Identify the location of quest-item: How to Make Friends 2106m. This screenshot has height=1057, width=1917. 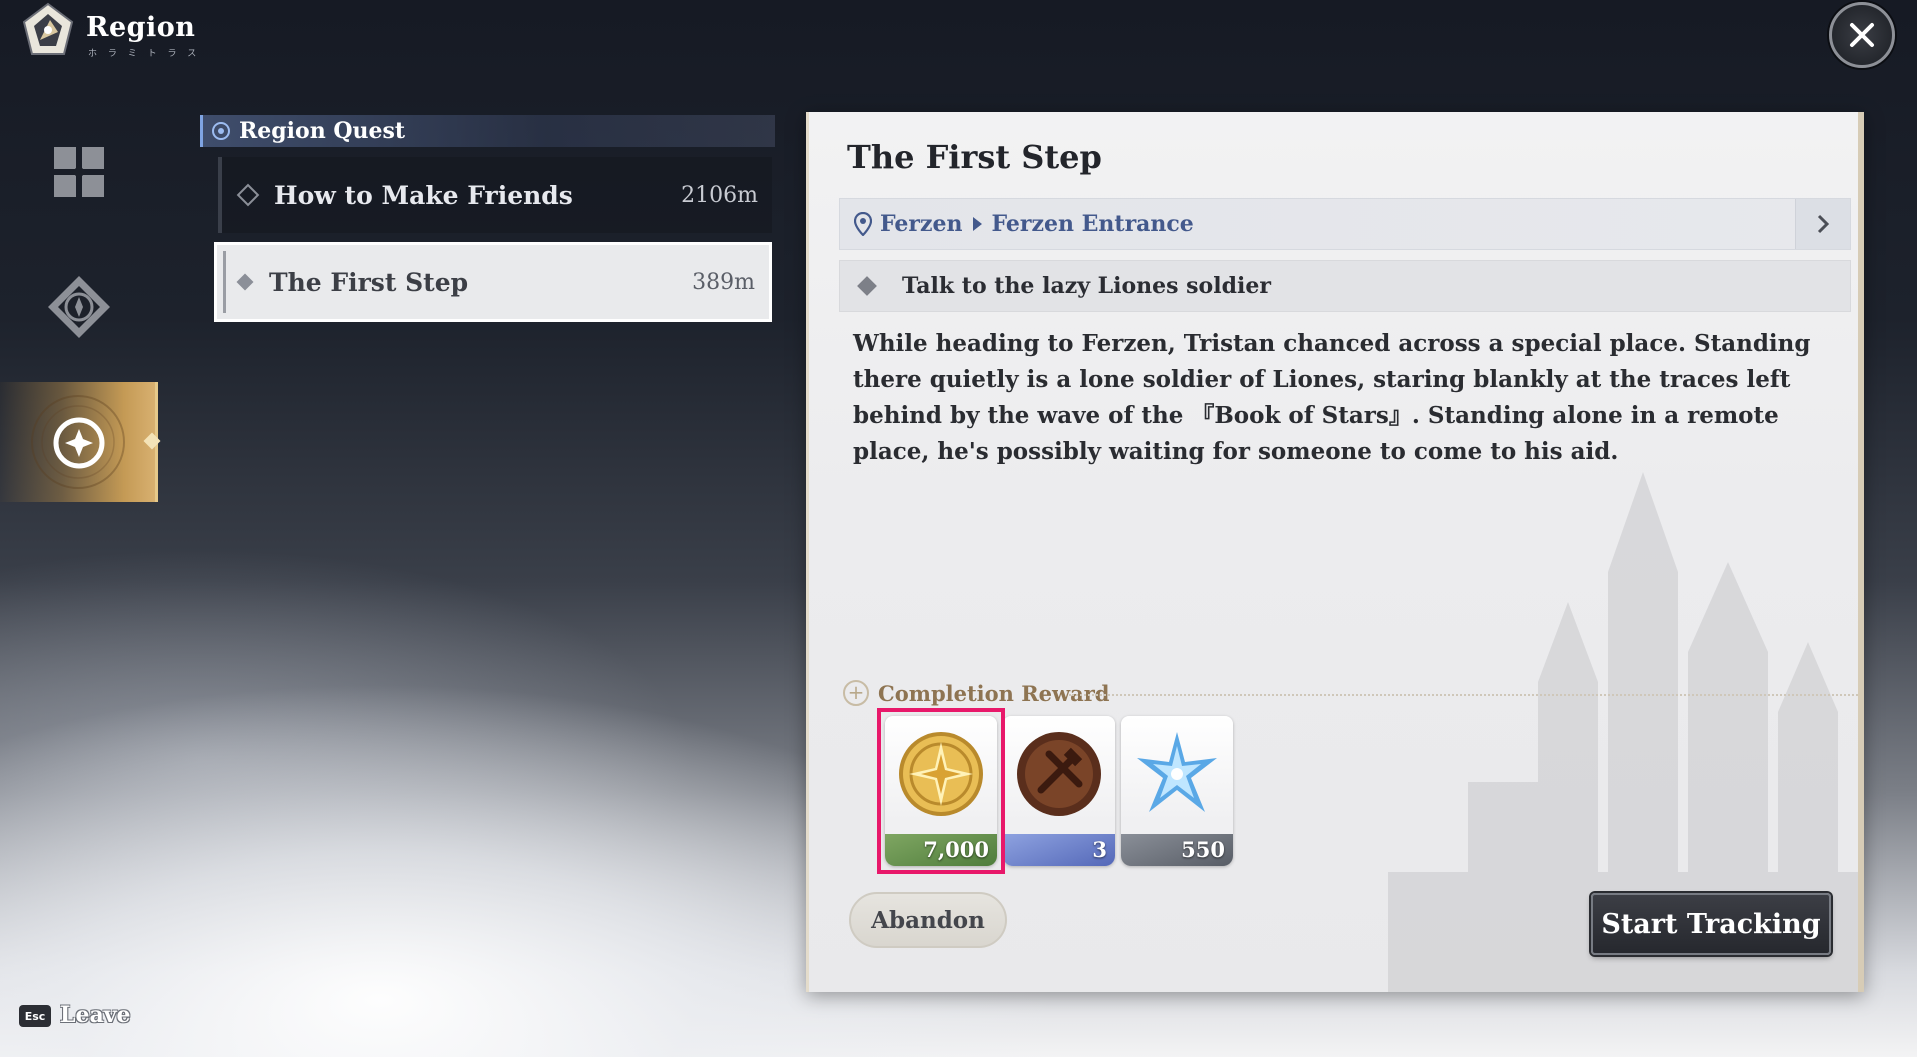
(495, 195).